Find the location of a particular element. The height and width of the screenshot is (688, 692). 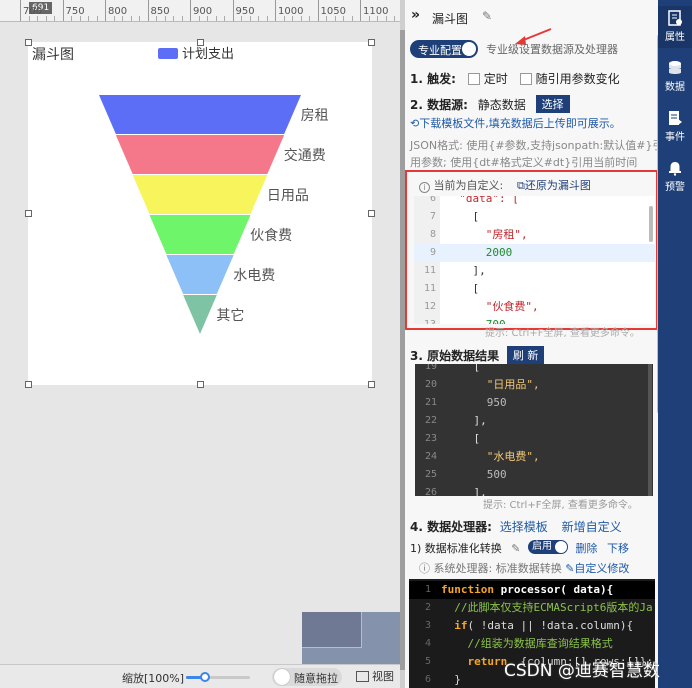

tab-properties: 属性 is located at coordinates (675, 27).